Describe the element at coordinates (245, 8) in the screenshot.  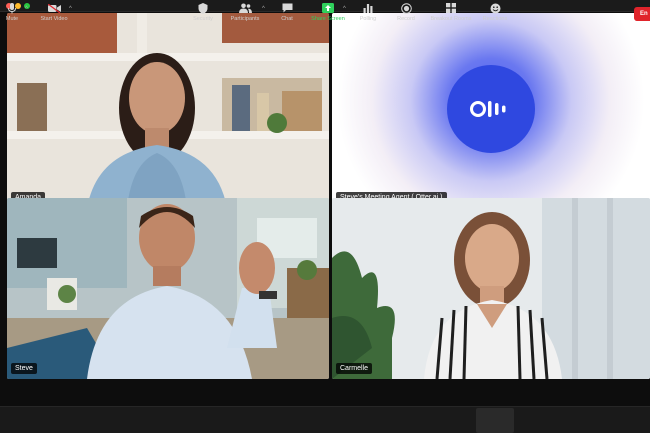
I see `people-icon` at that location.